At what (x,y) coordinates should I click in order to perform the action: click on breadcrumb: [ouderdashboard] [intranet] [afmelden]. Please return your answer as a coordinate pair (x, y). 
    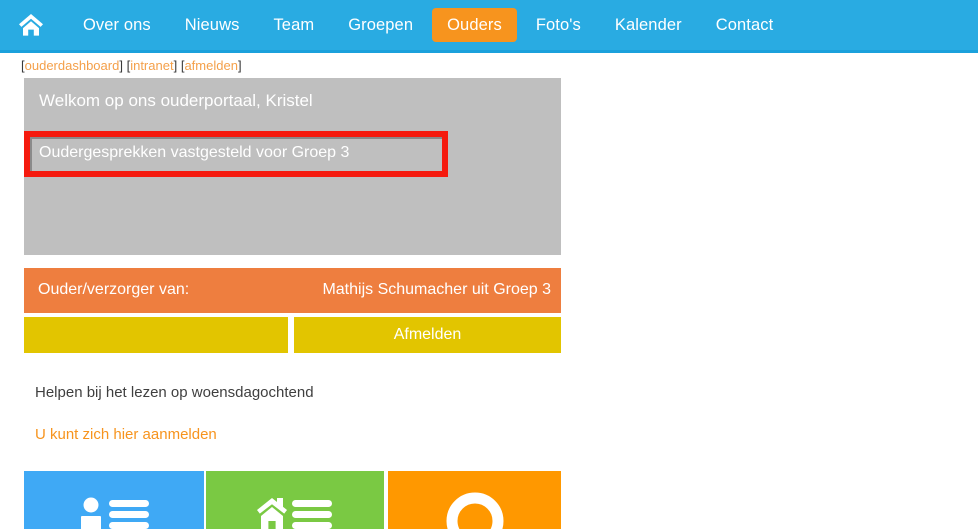
    Looking at the image, I should click on (131, 65).